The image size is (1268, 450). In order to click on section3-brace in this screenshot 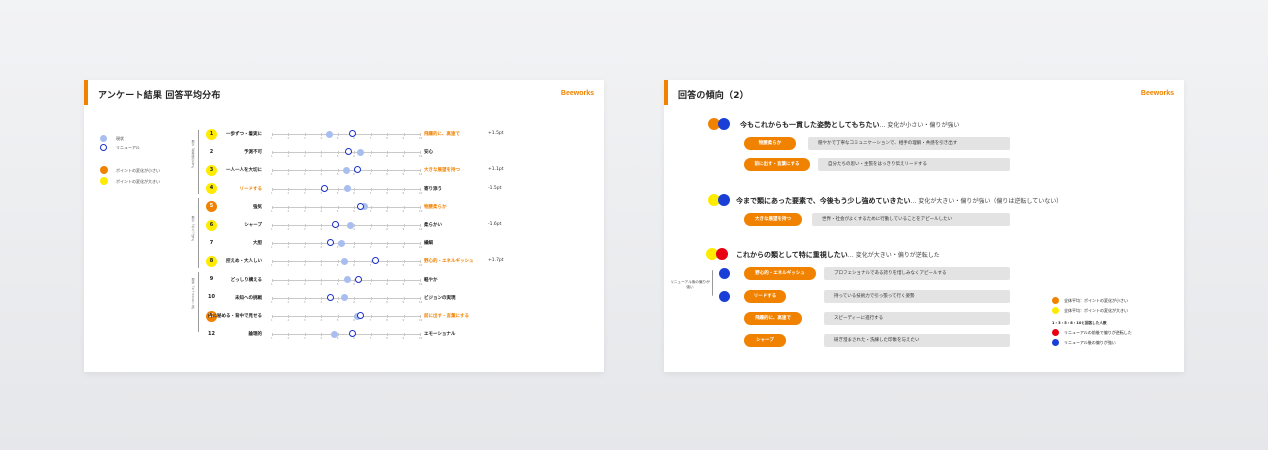, I will do `click(712, 283)`.